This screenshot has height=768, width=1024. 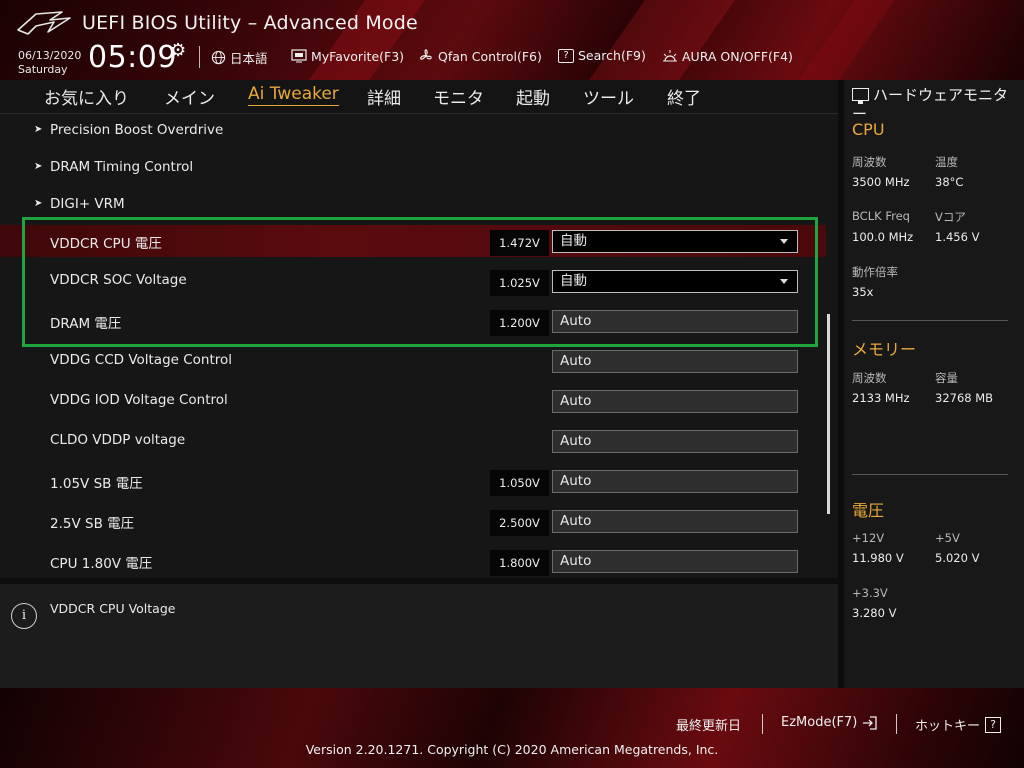 What do you see at coordinates (113, 608) in the screenshot?
I see `help-text: VDDCR CPU Voltage` at bounding box center [113, 608].